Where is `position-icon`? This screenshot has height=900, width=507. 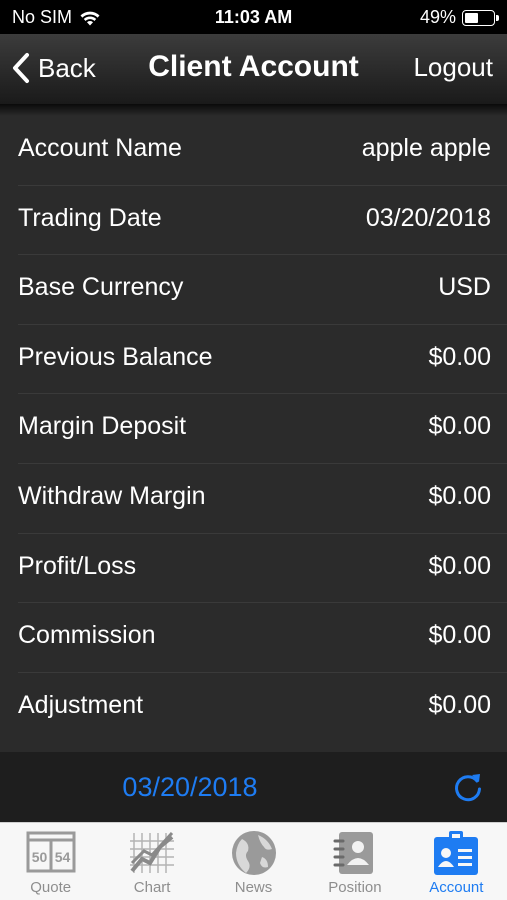
position-icon is located at coordinates (353, 853).